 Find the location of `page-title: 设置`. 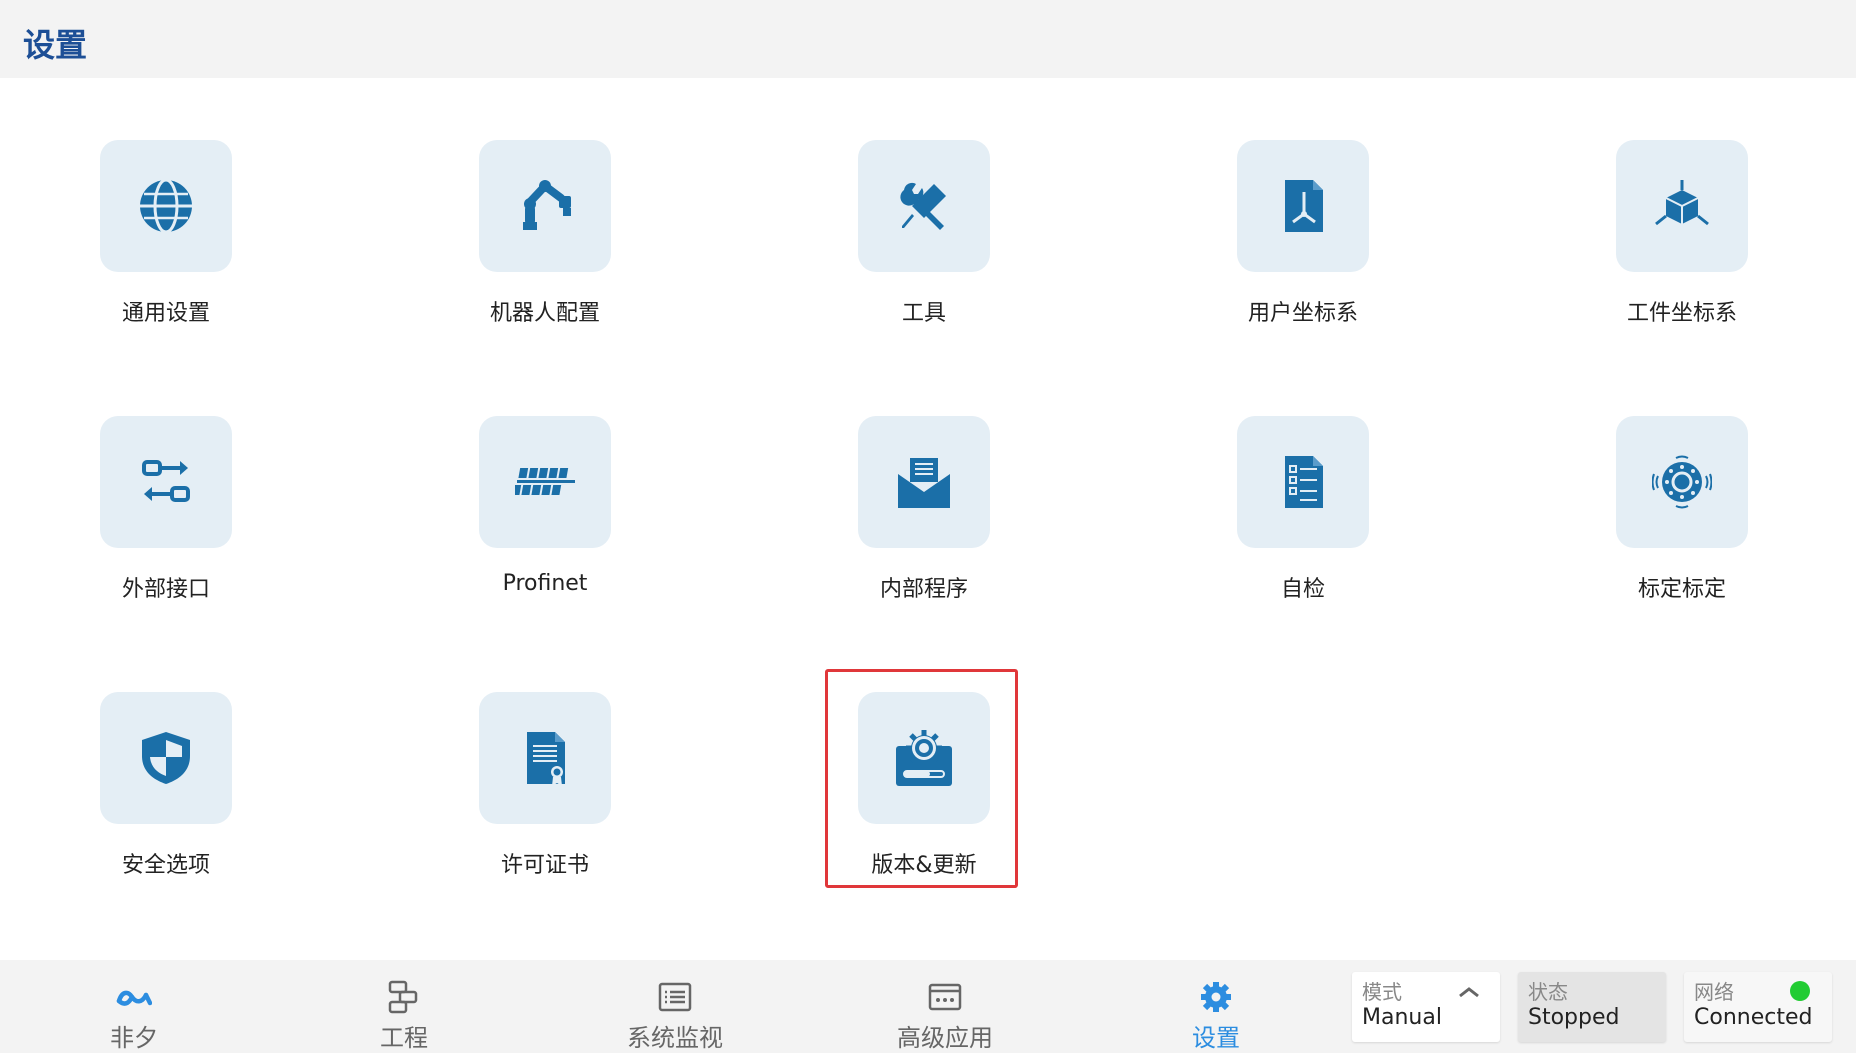

page-title: 设置 is located at coordinates (55, 45).